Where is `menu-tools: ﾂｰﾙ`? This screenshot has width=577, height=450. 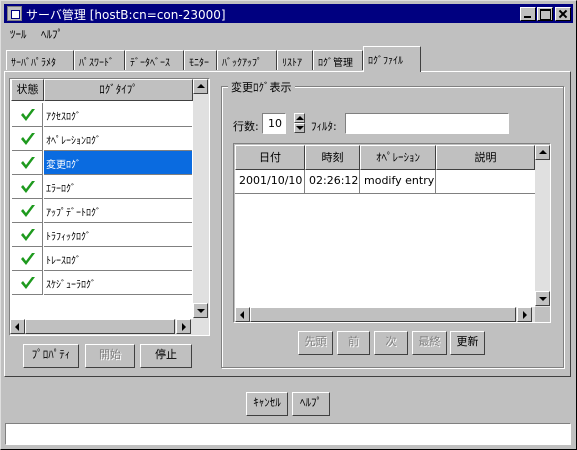 menu-tools: ﾂｰﾙ is located at coordinates (18, 34).